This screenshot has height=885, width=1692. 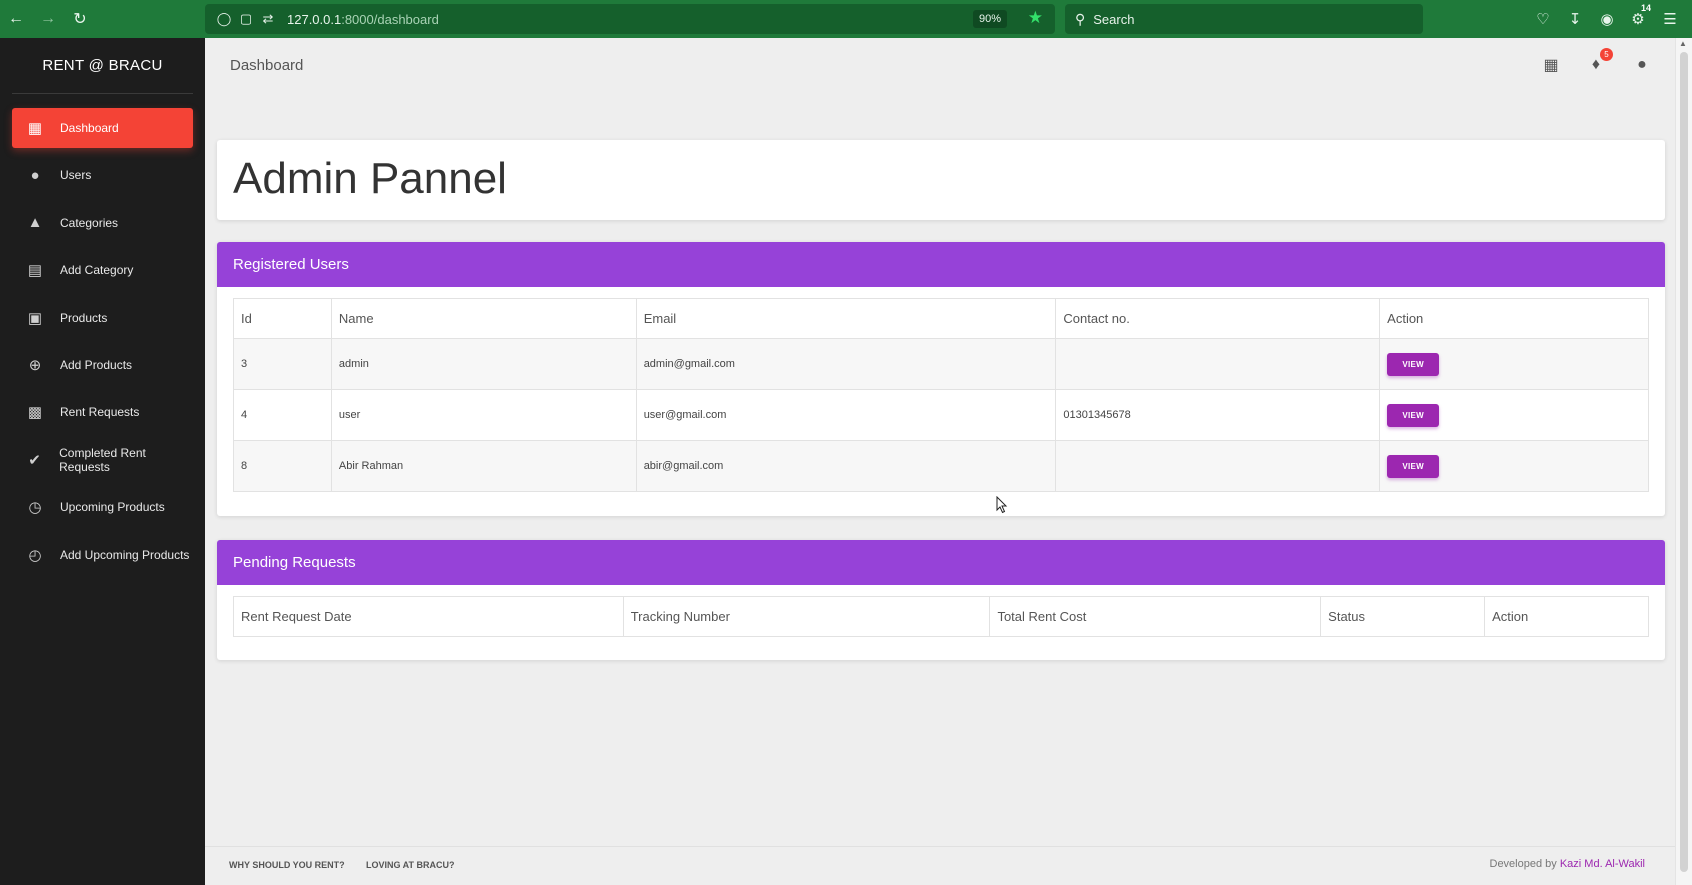 I want to click on cell-contact: 01301345678, so click(x=1218, y=415).